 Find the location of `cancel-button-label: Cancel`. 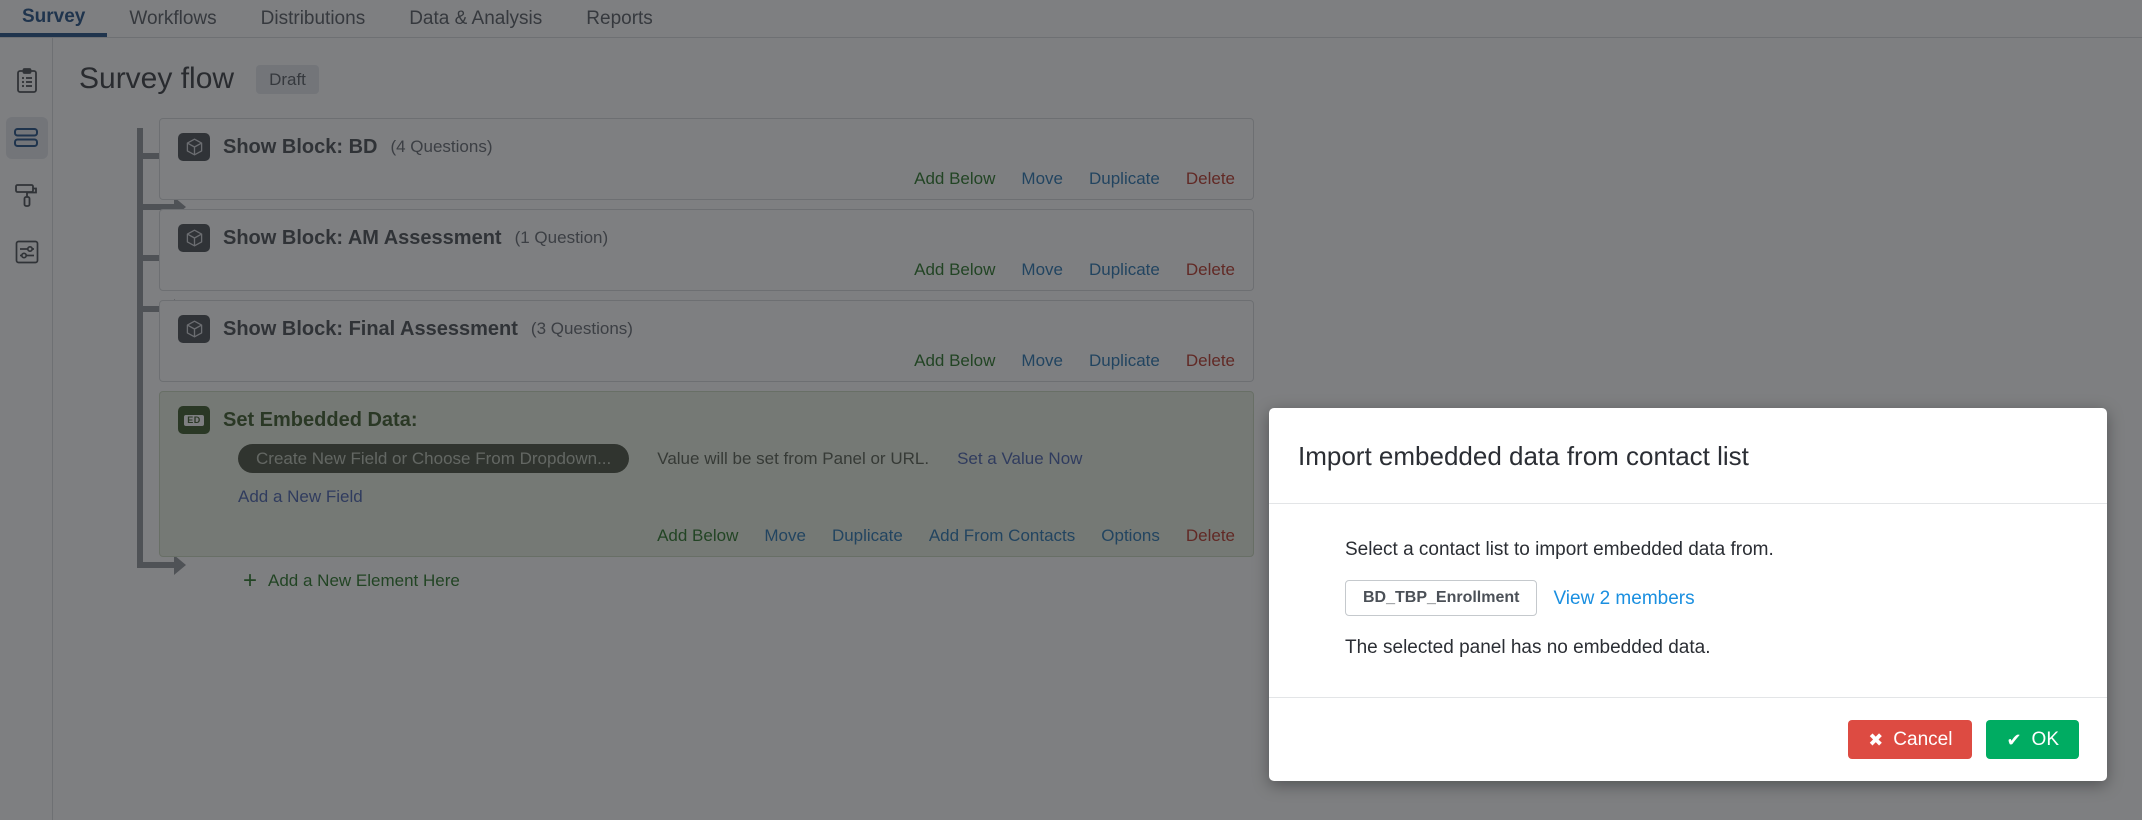

cancel-button-label: Cancel is located at coordinates (1923, 739).